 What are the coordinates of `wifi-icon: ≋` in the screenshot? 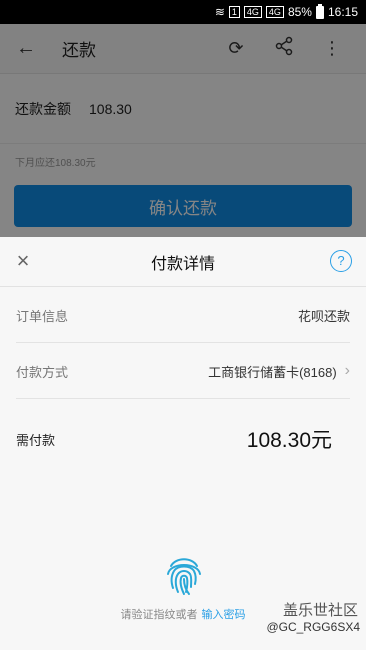 It's located at (219, 12).